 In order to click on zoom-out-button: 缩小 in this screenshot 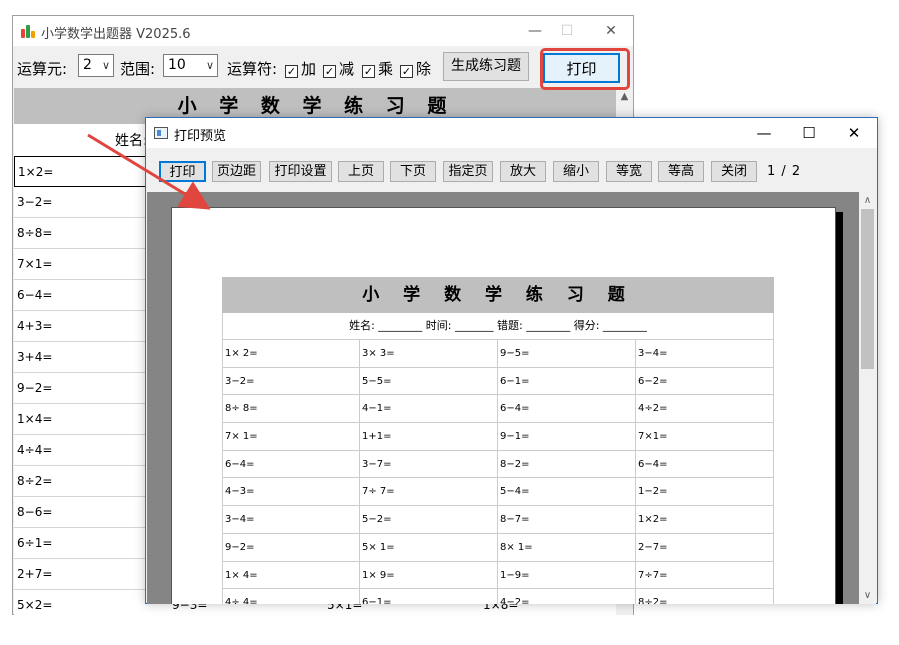, I will do `click(576, 171)`.